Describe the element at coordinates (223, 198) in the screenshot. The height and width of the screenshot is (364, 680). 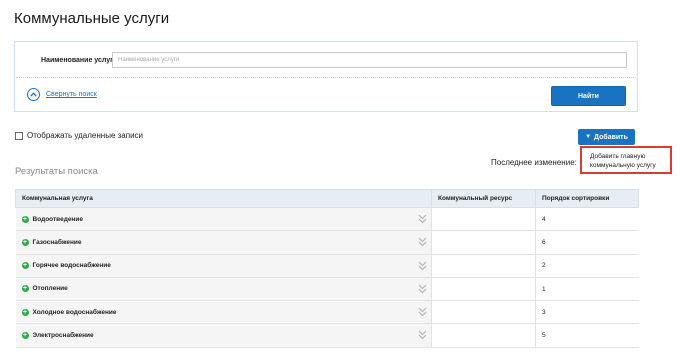
I see `column-header-service: Коммунальная услуга` at that location.